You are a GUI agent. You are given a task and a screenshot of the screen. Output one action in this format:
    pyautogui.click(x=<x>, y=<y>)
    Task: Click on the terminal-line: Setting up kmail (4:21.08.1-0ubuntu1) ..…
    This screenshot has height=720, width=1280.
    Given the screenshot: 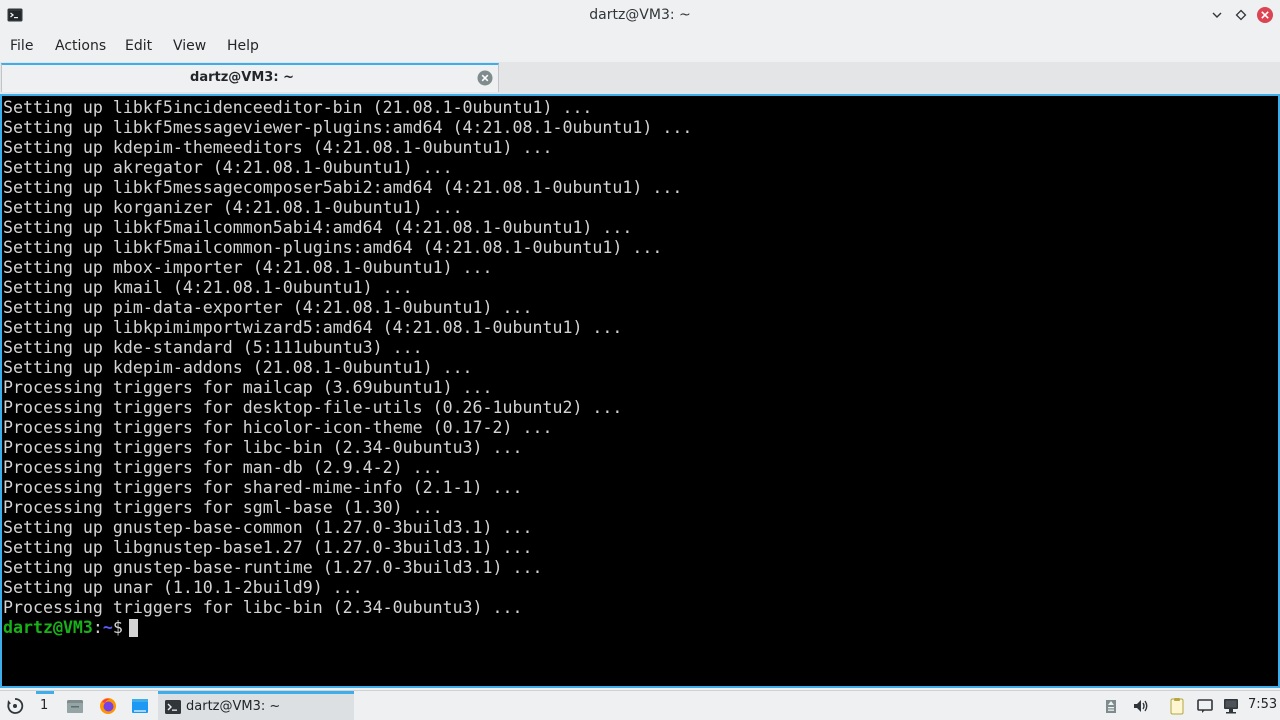 What is the action you would take?
    pyautogui.click(x=208, y=287)
    